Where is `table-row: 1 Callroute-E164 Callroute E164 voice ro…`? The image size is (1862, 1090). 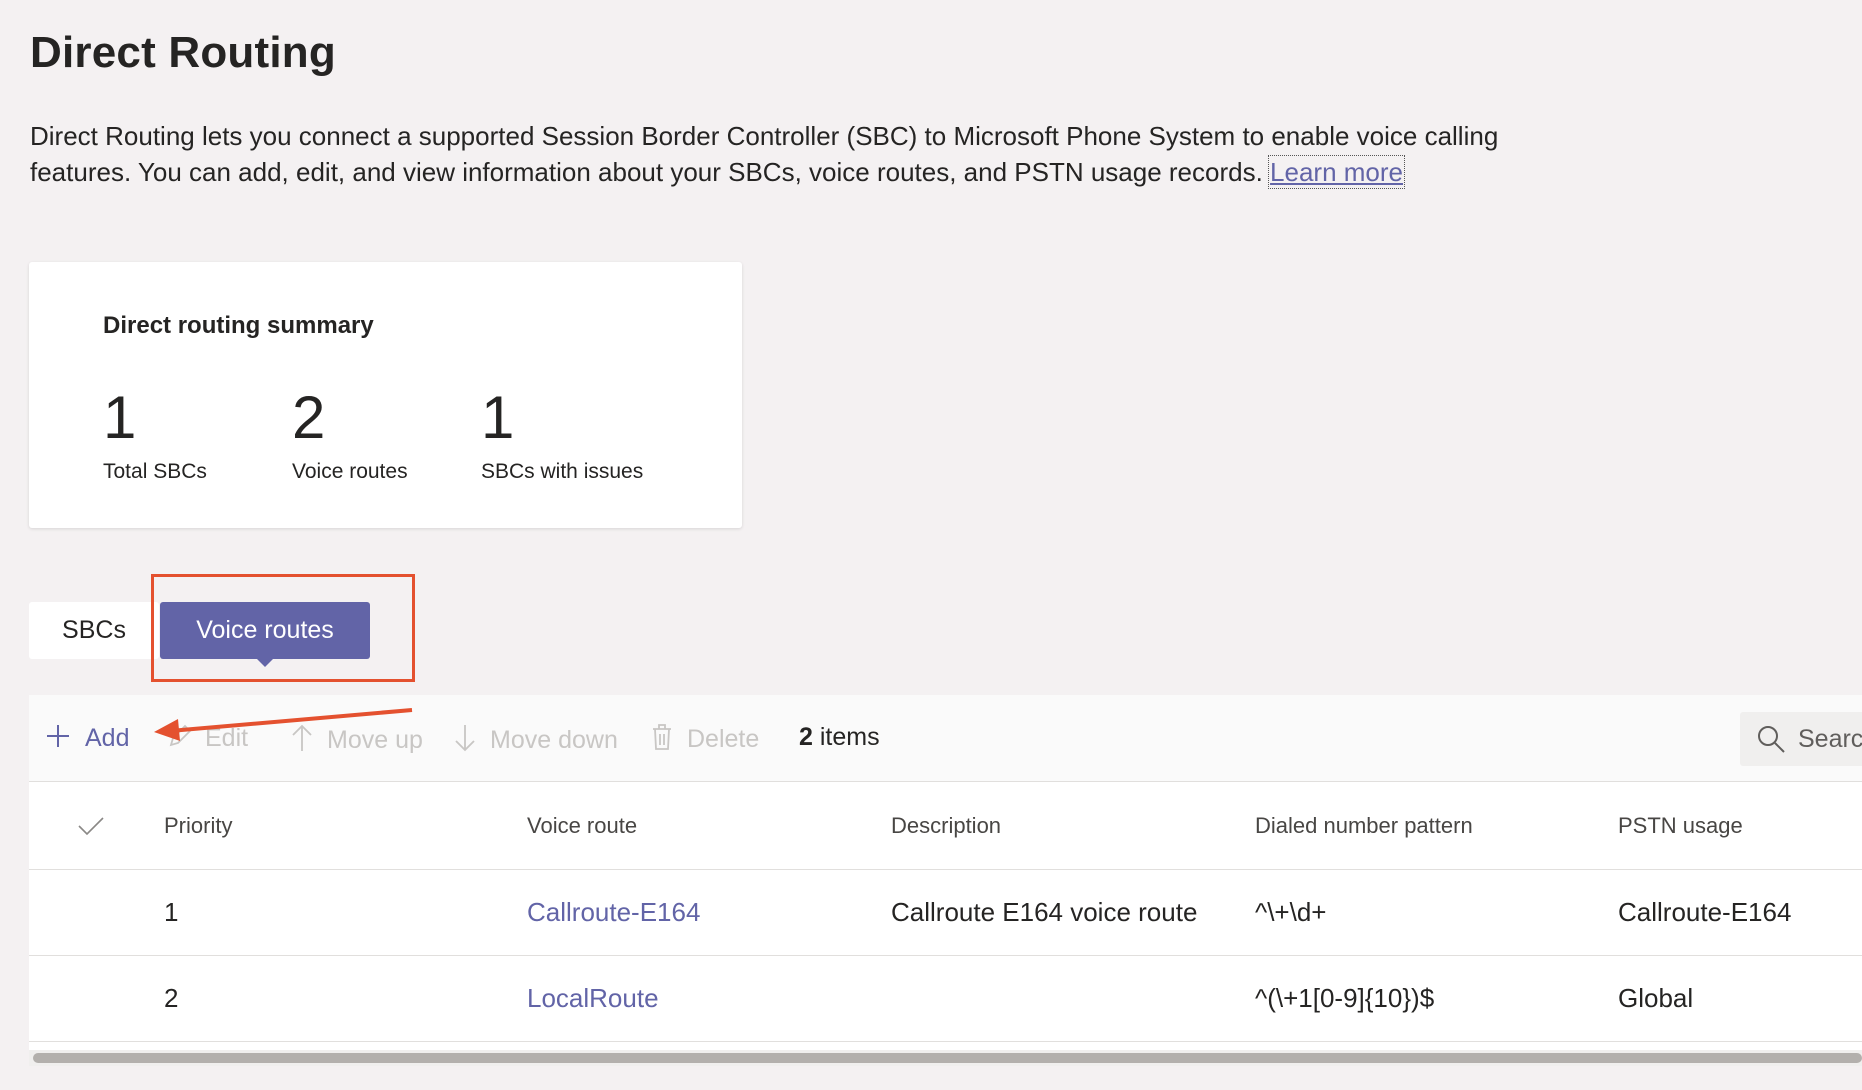 table-row: 1 Callroute-E164 Callroute E164 voice ro… is located at coordinates (945, 913).